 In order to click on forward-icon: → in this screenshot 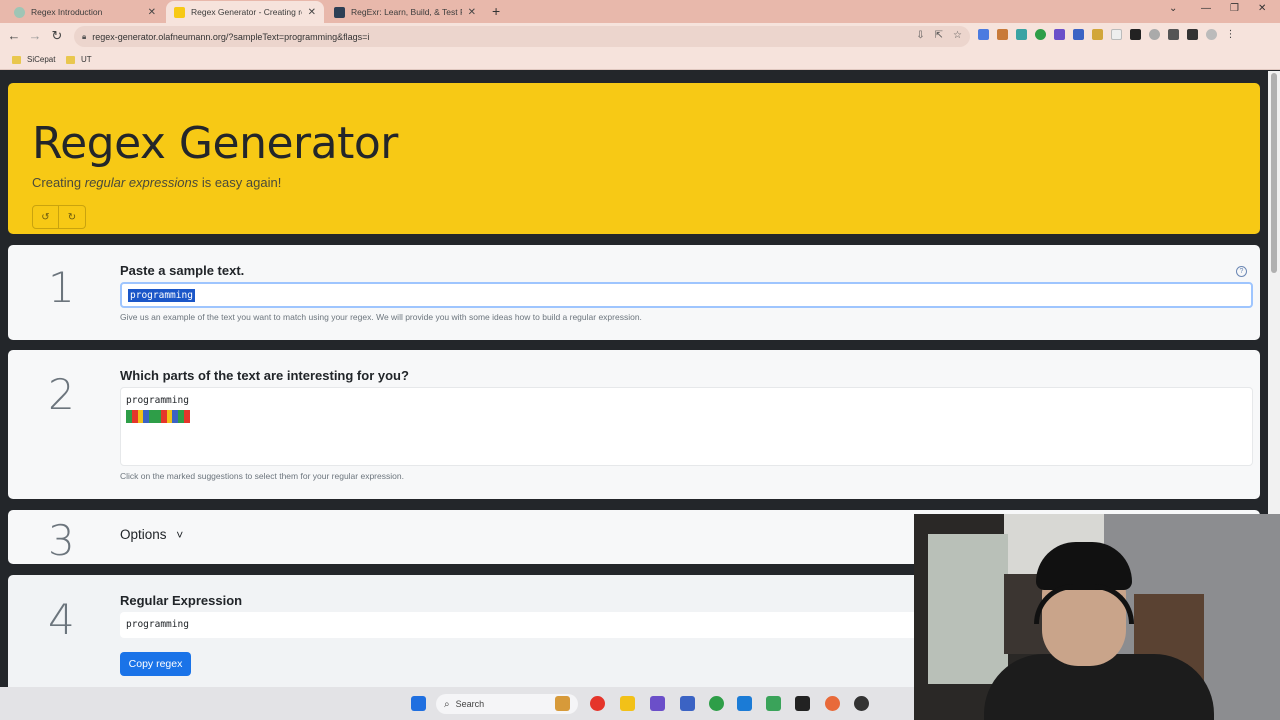, I will do `click(35, 35)`.